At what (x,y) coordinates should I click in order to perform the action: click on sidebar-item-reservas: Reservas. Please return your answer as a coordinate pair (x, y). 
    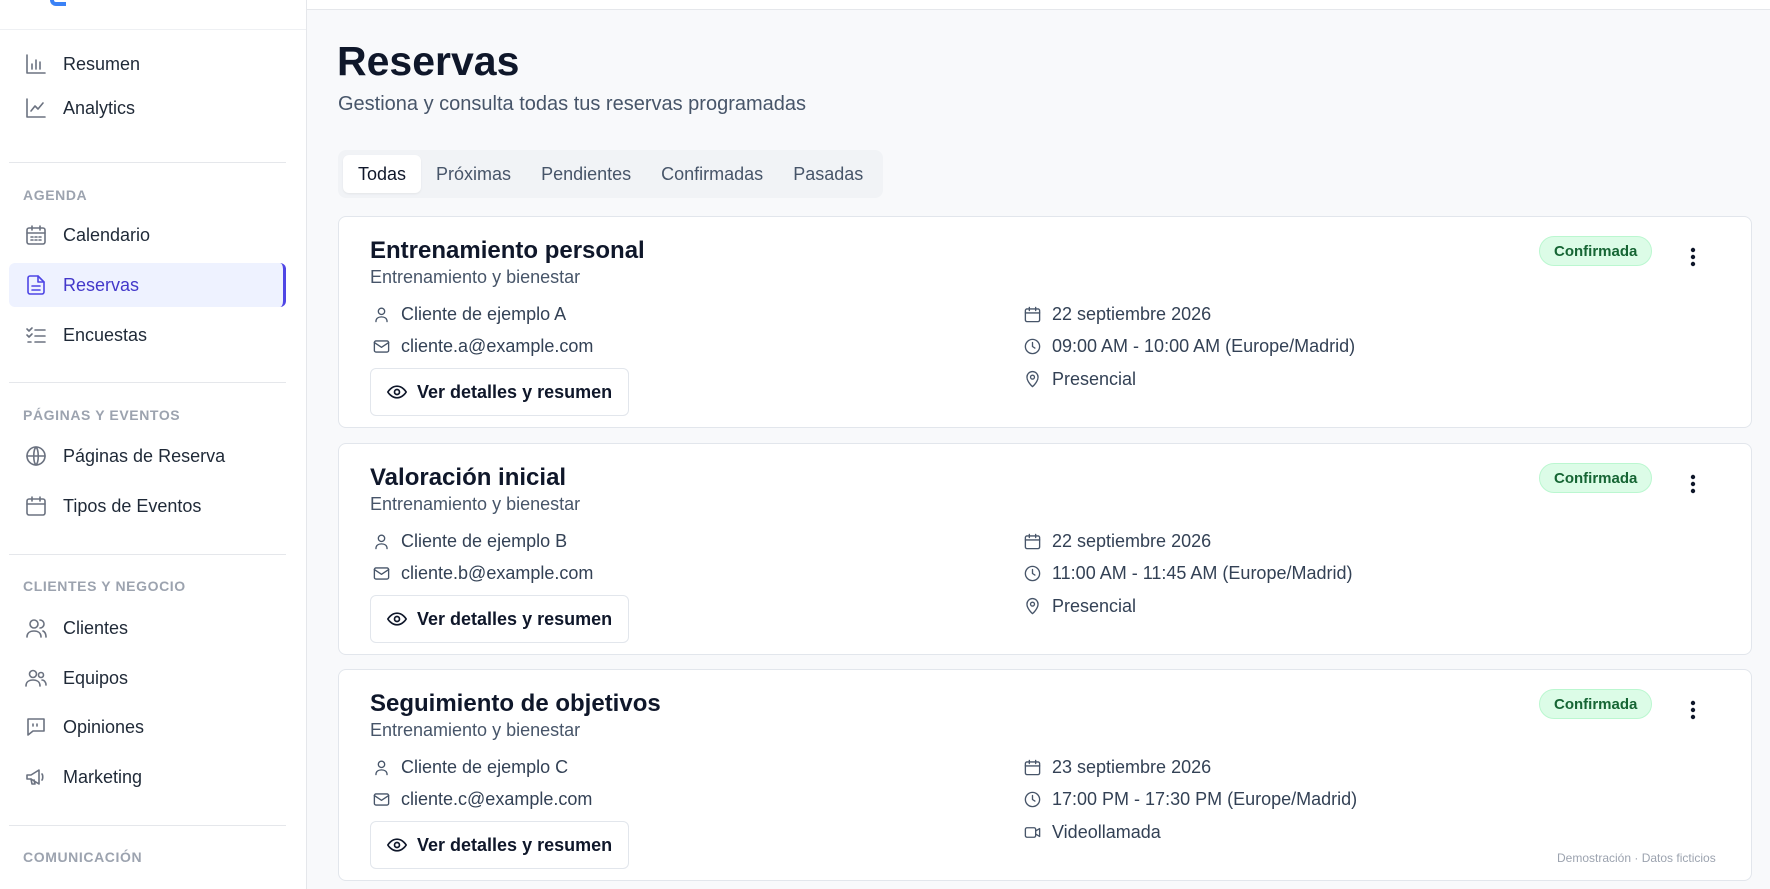
    Looking at the image, I should click on (147, 285).